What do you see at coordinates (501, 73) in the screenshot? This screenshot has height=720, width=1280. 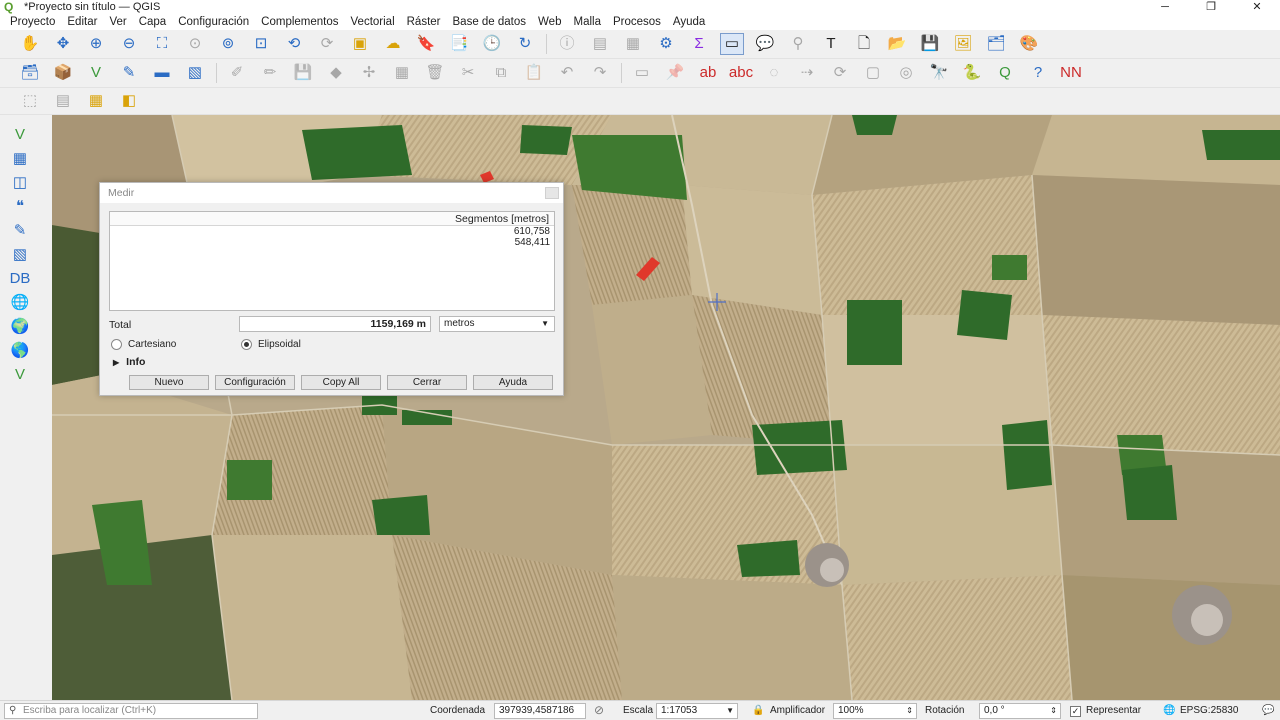 I see `copy-features-icon: ⧉` at bounding box center [501, 73].